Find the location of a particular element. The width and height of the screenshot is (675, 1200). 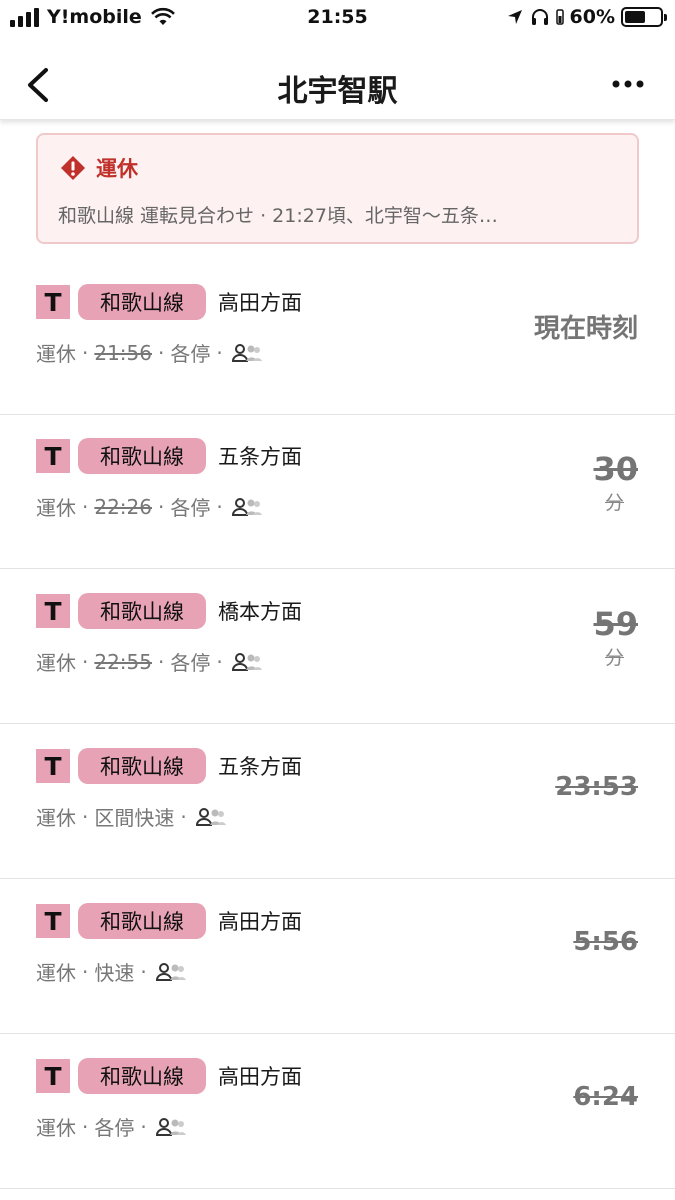

departure-time-right: 5:56 is located at coordinates (605, 942).